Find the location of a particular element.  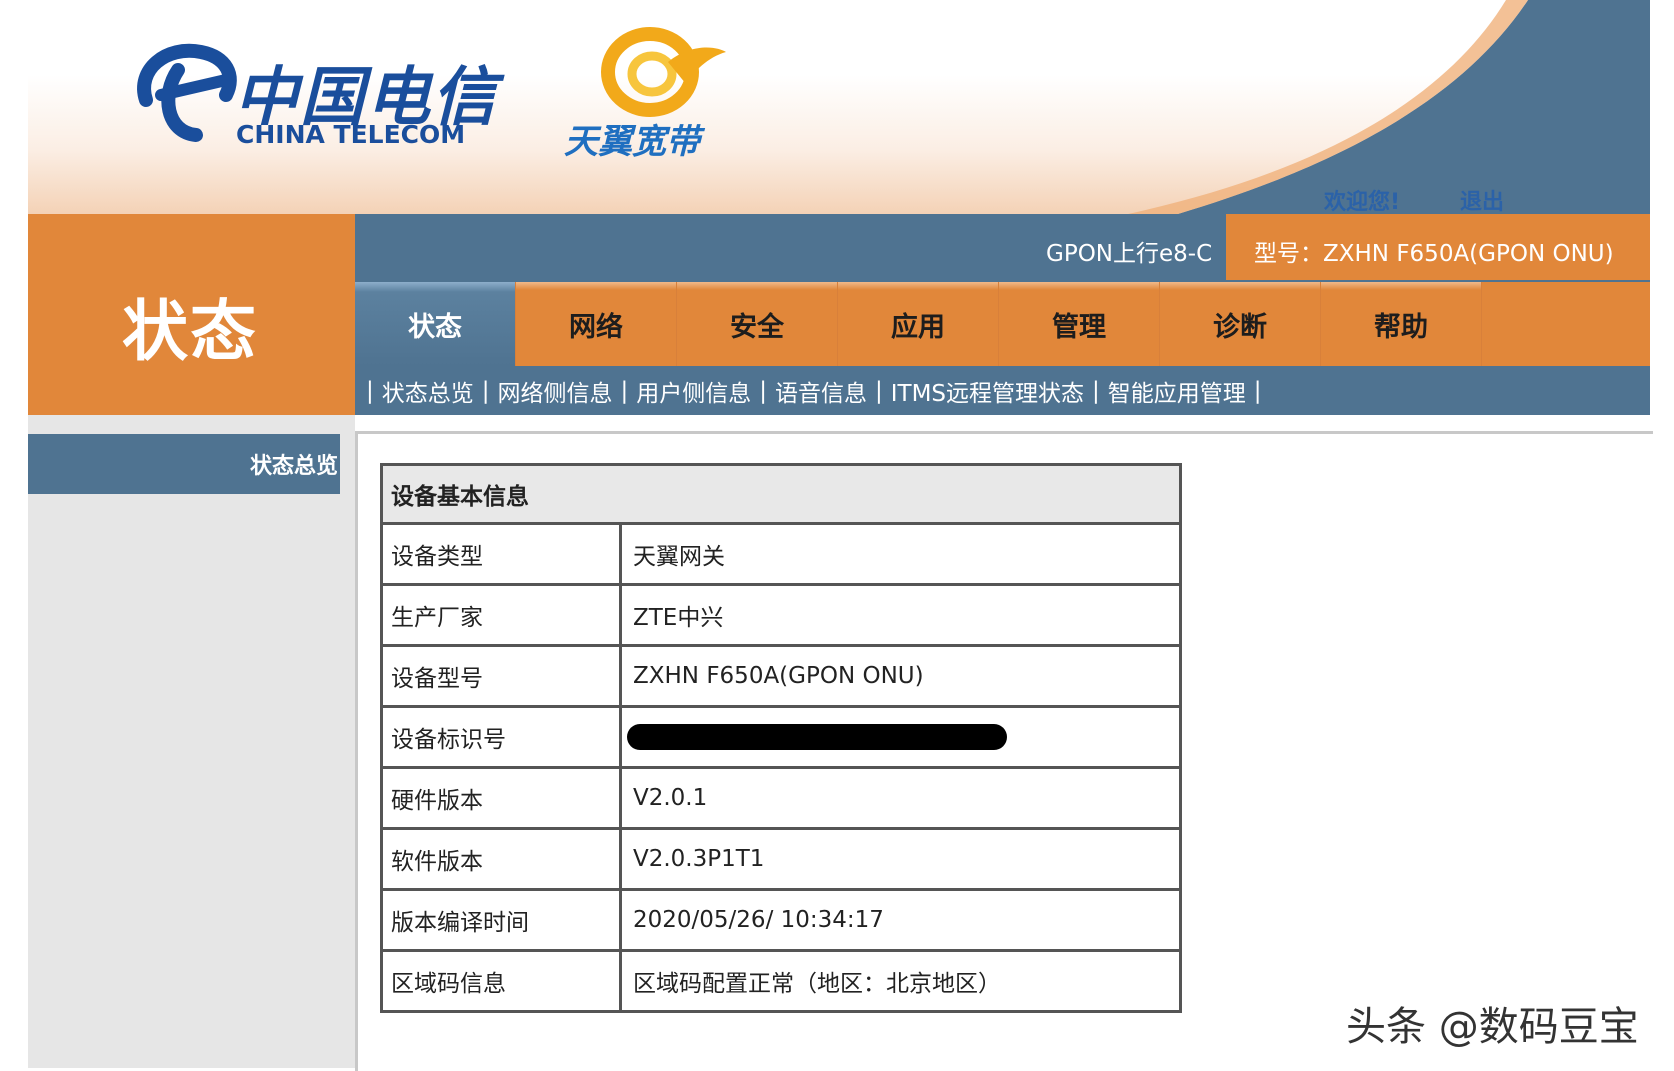

tianyi-broadband-logo: 天翼宽带 is located at coordinates (658, 92).